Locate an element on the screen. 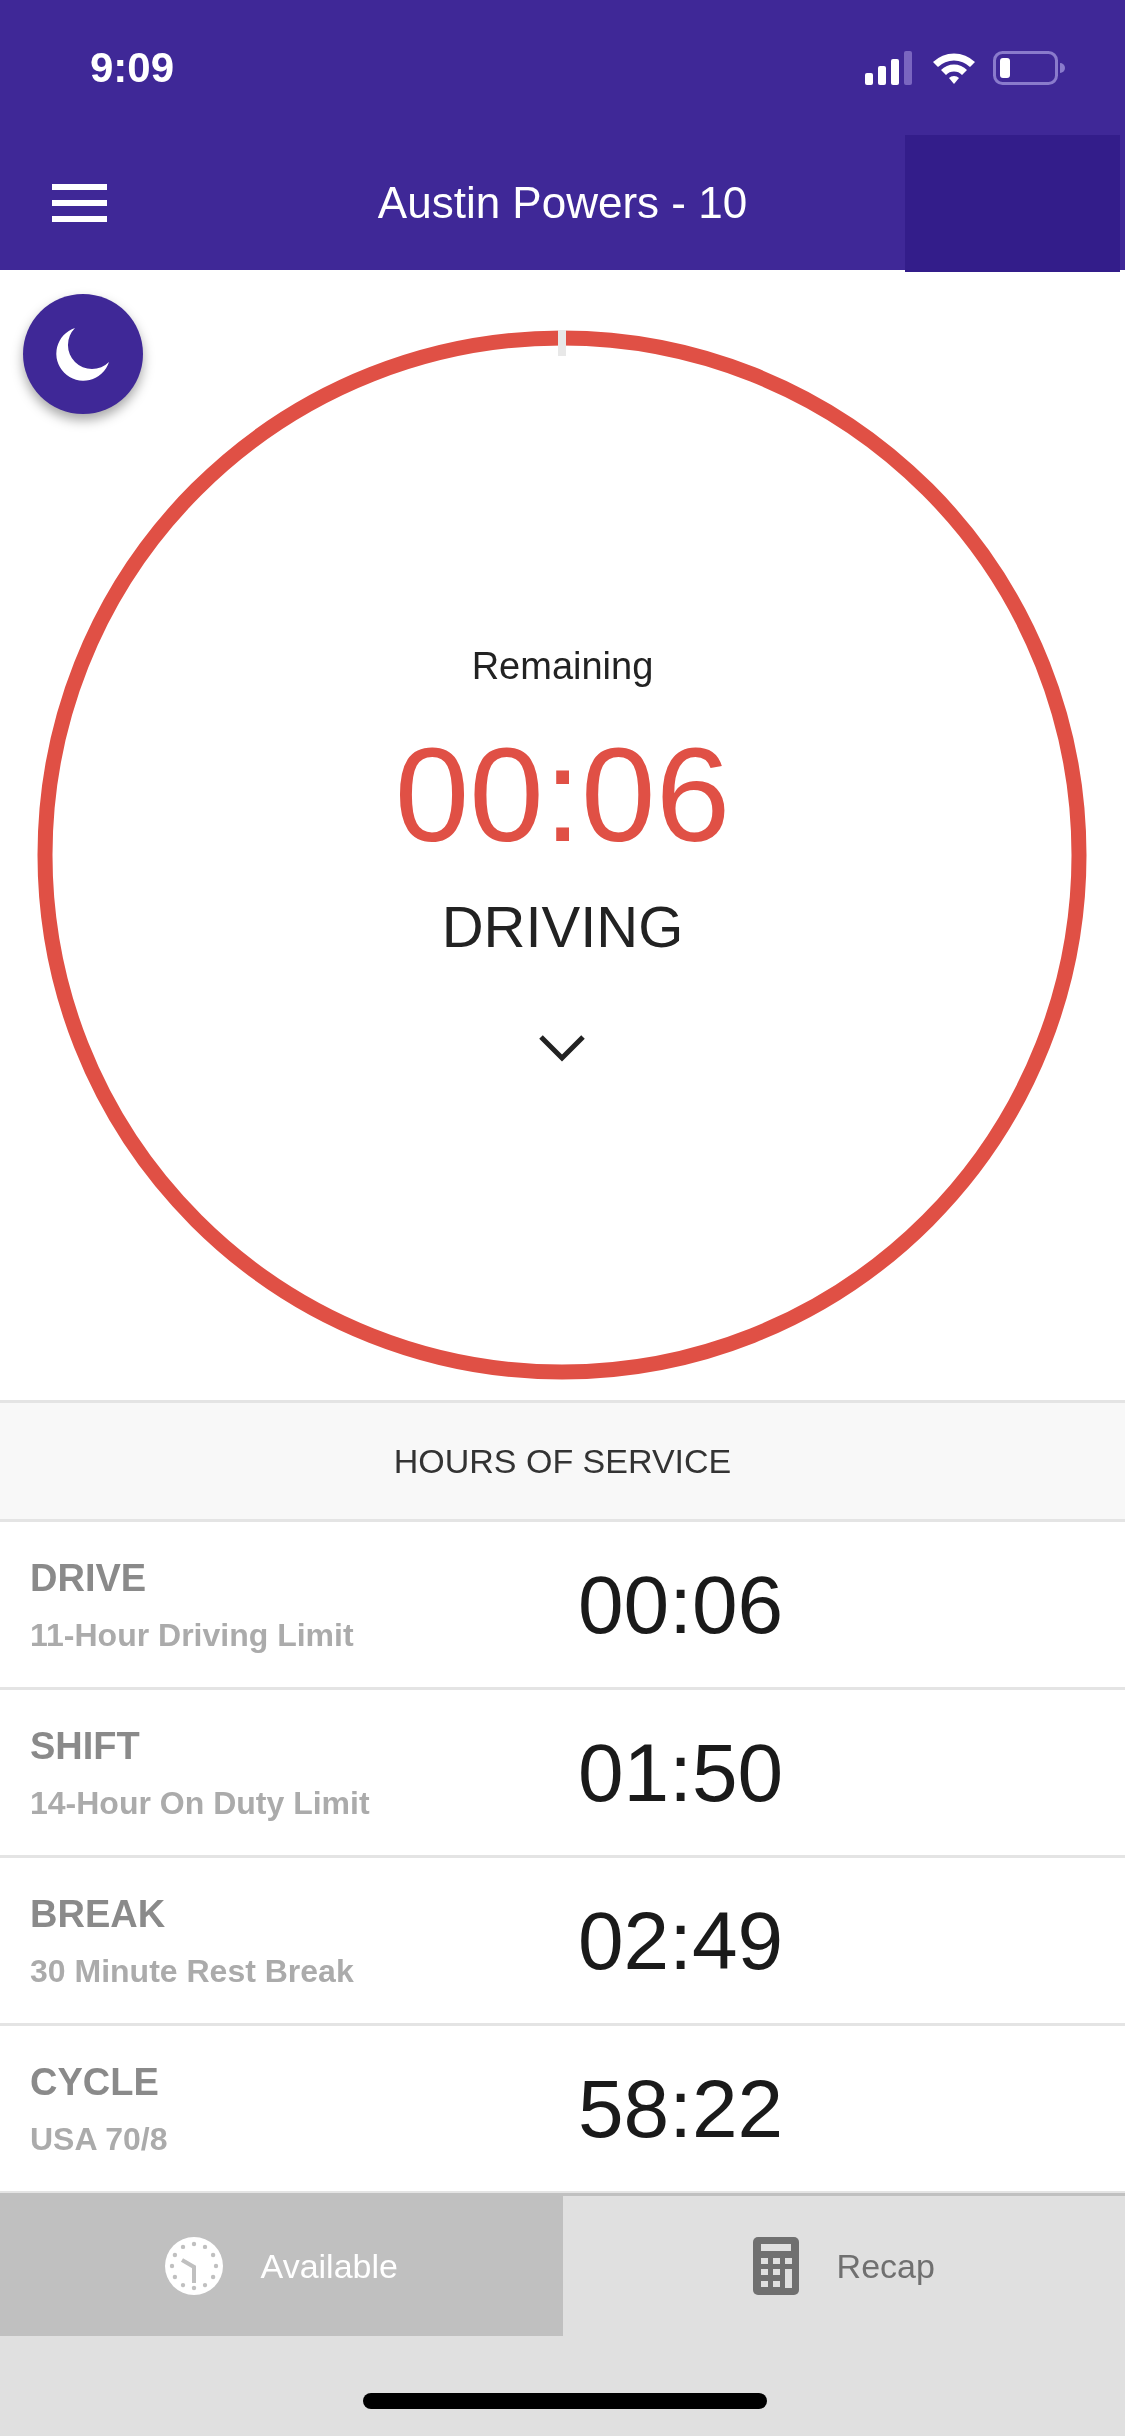 Image resolution: width=1125 pixels, height=2436 pixels. limit-description: 14-Hour On Duty Limit is located at coordinates (200, 1803).